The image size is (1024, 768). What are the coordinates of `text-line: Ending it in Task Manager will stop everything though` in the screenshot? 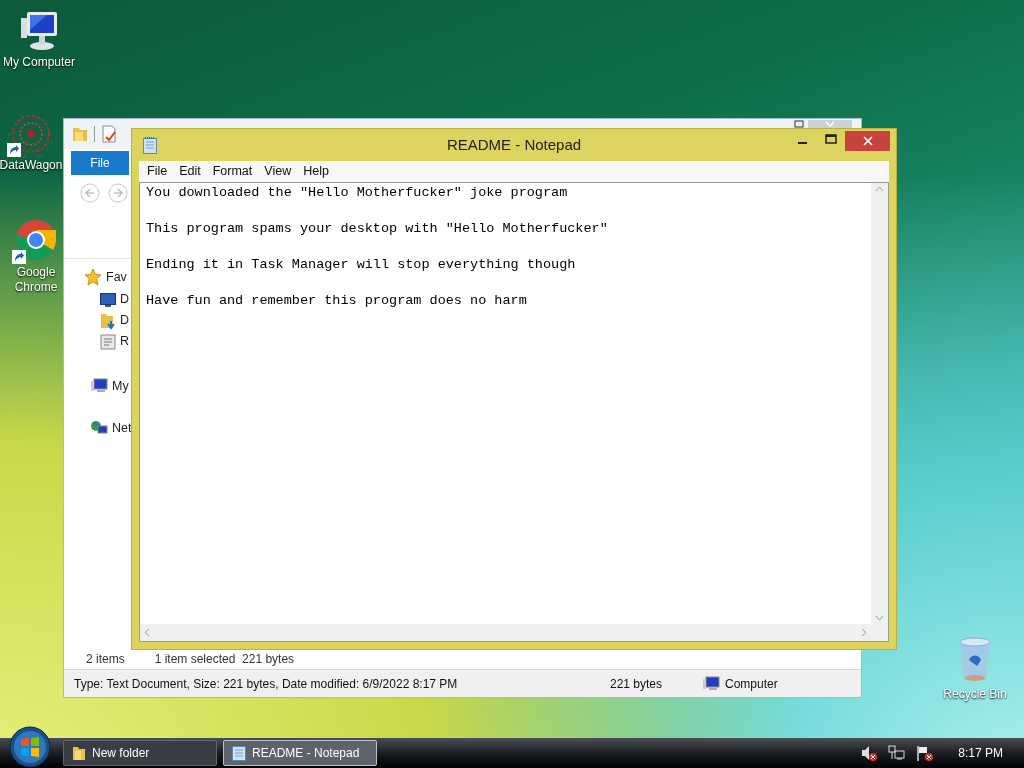 It's located at (361, 265).